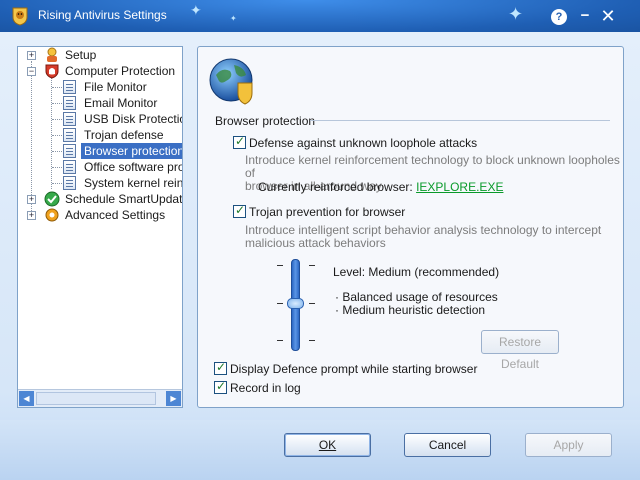 Image resolution: width=640 pixels, height=480 pixels. Describe the element at coordinates (585, 16) in the screenshot. I see `minimize-button: −` at that location.